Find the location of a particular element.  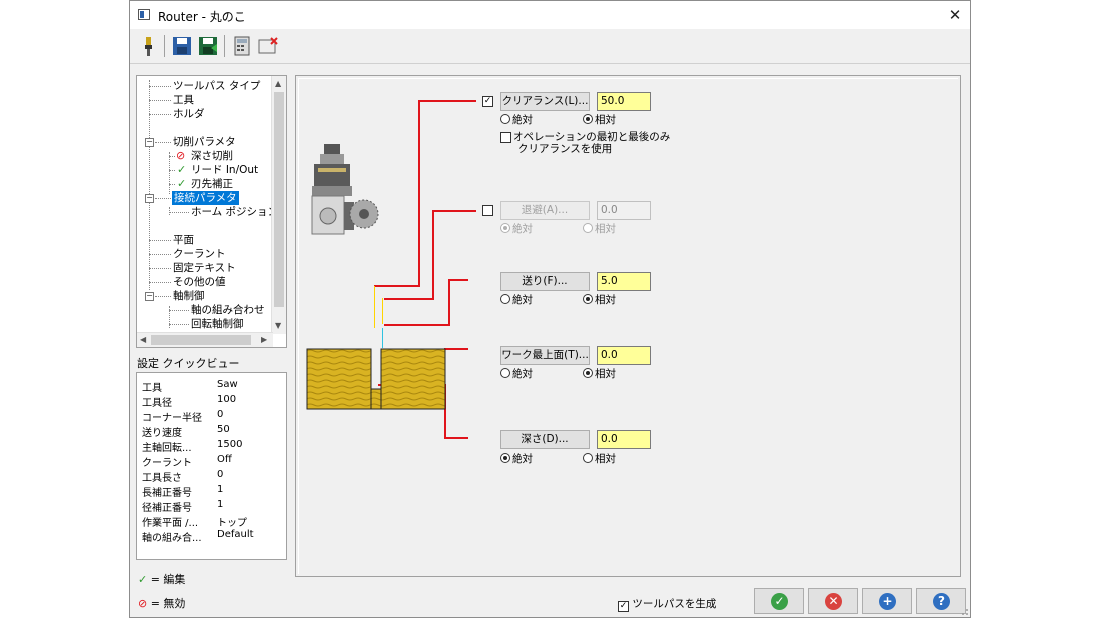

resize-grip-icon is located at coordinates (964, 611).